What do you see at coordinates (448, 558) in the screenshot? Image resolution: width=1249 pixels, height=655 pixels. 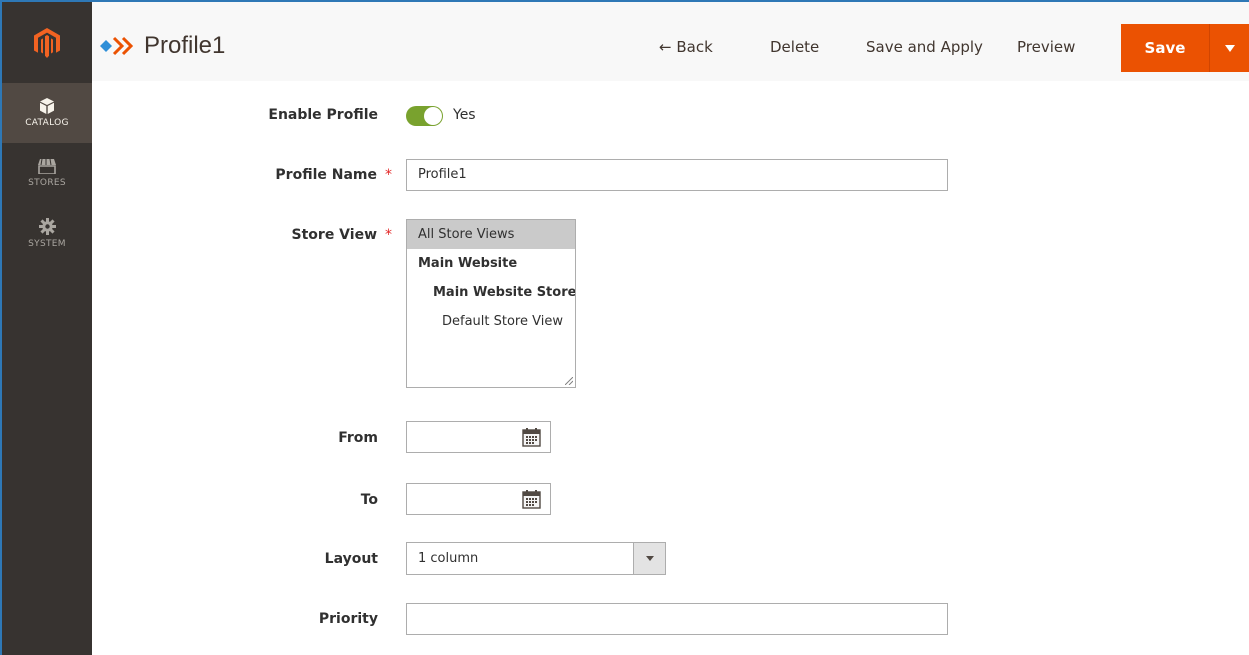 I see `layout-select-value: 1 column` at bounding box center [448, 558].